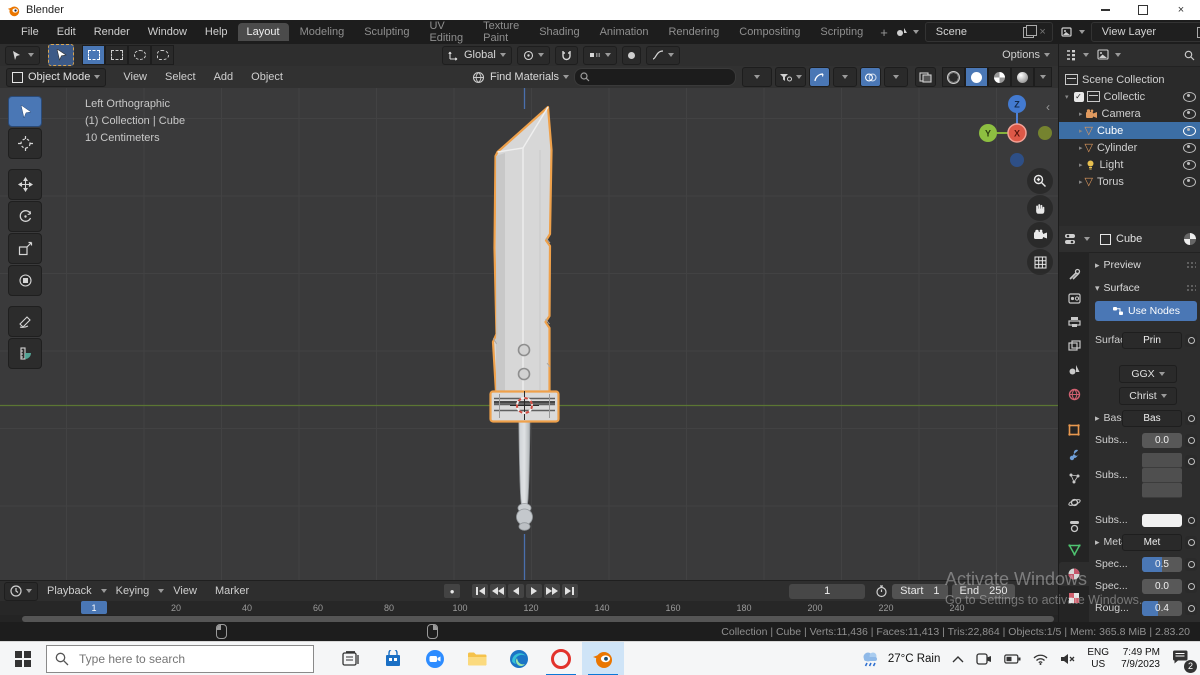  What do you see at coordinates (267, 77) in the screenshot?
I see `menu-object: Object` at bounding box center [267, 77].